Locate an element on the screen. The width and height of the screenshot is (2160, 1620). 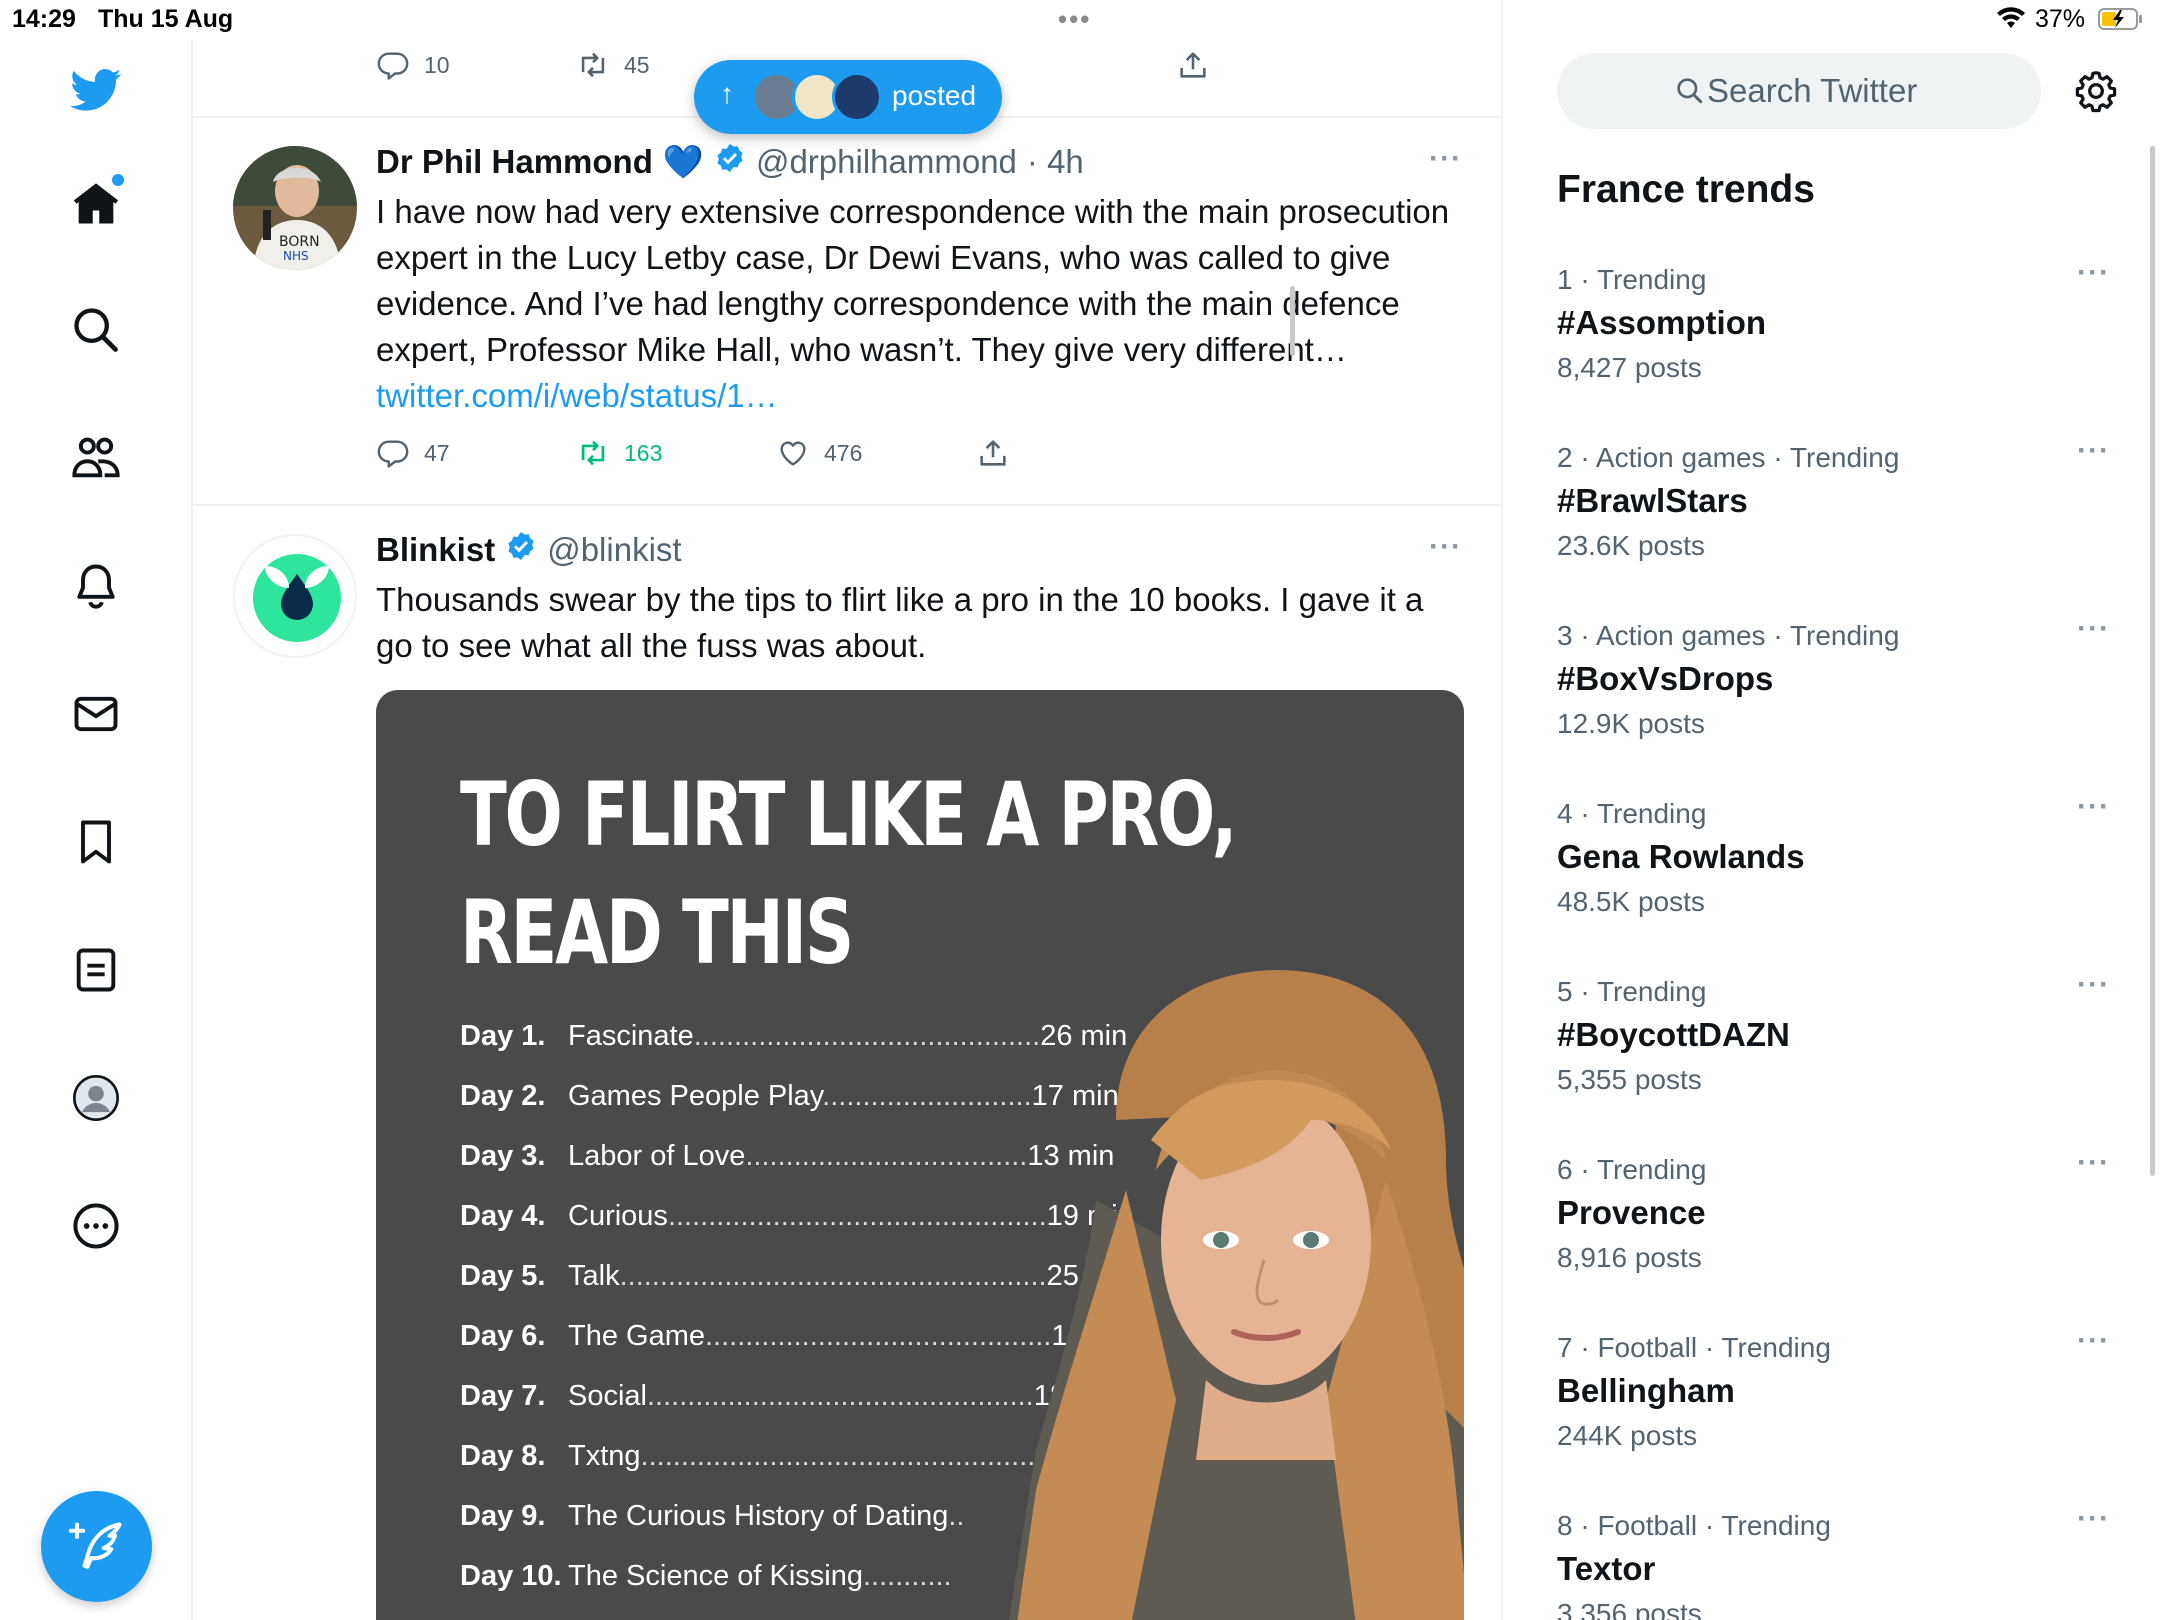
new-posts-pill: ↑ posted is located at coordinates (848, 97).